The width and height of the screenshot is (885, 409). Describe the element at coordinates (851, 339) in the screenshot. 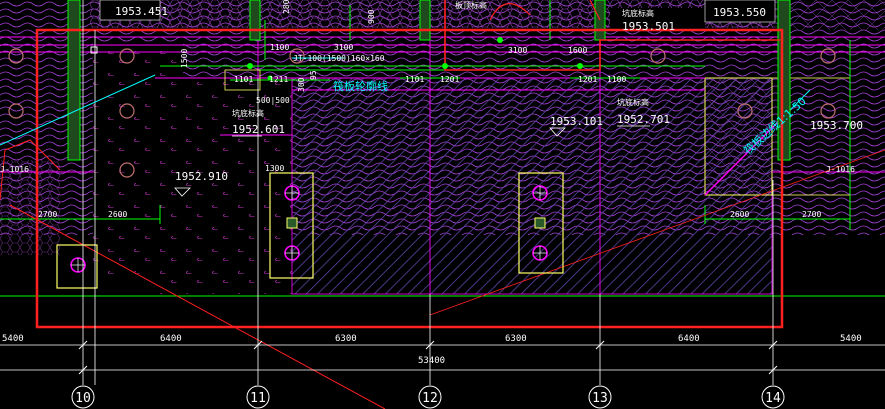

I see `bottom-dim-5400-b: 5400` at that location.